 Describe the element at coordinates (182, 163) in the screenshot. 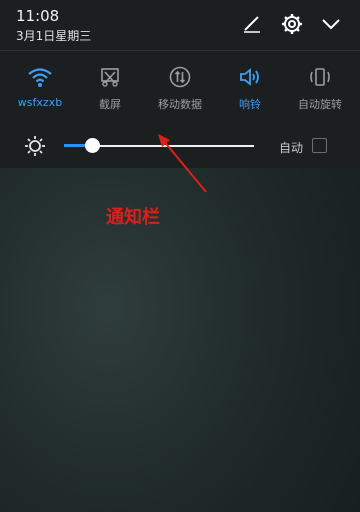

I see `annotation-arrow` at that location.